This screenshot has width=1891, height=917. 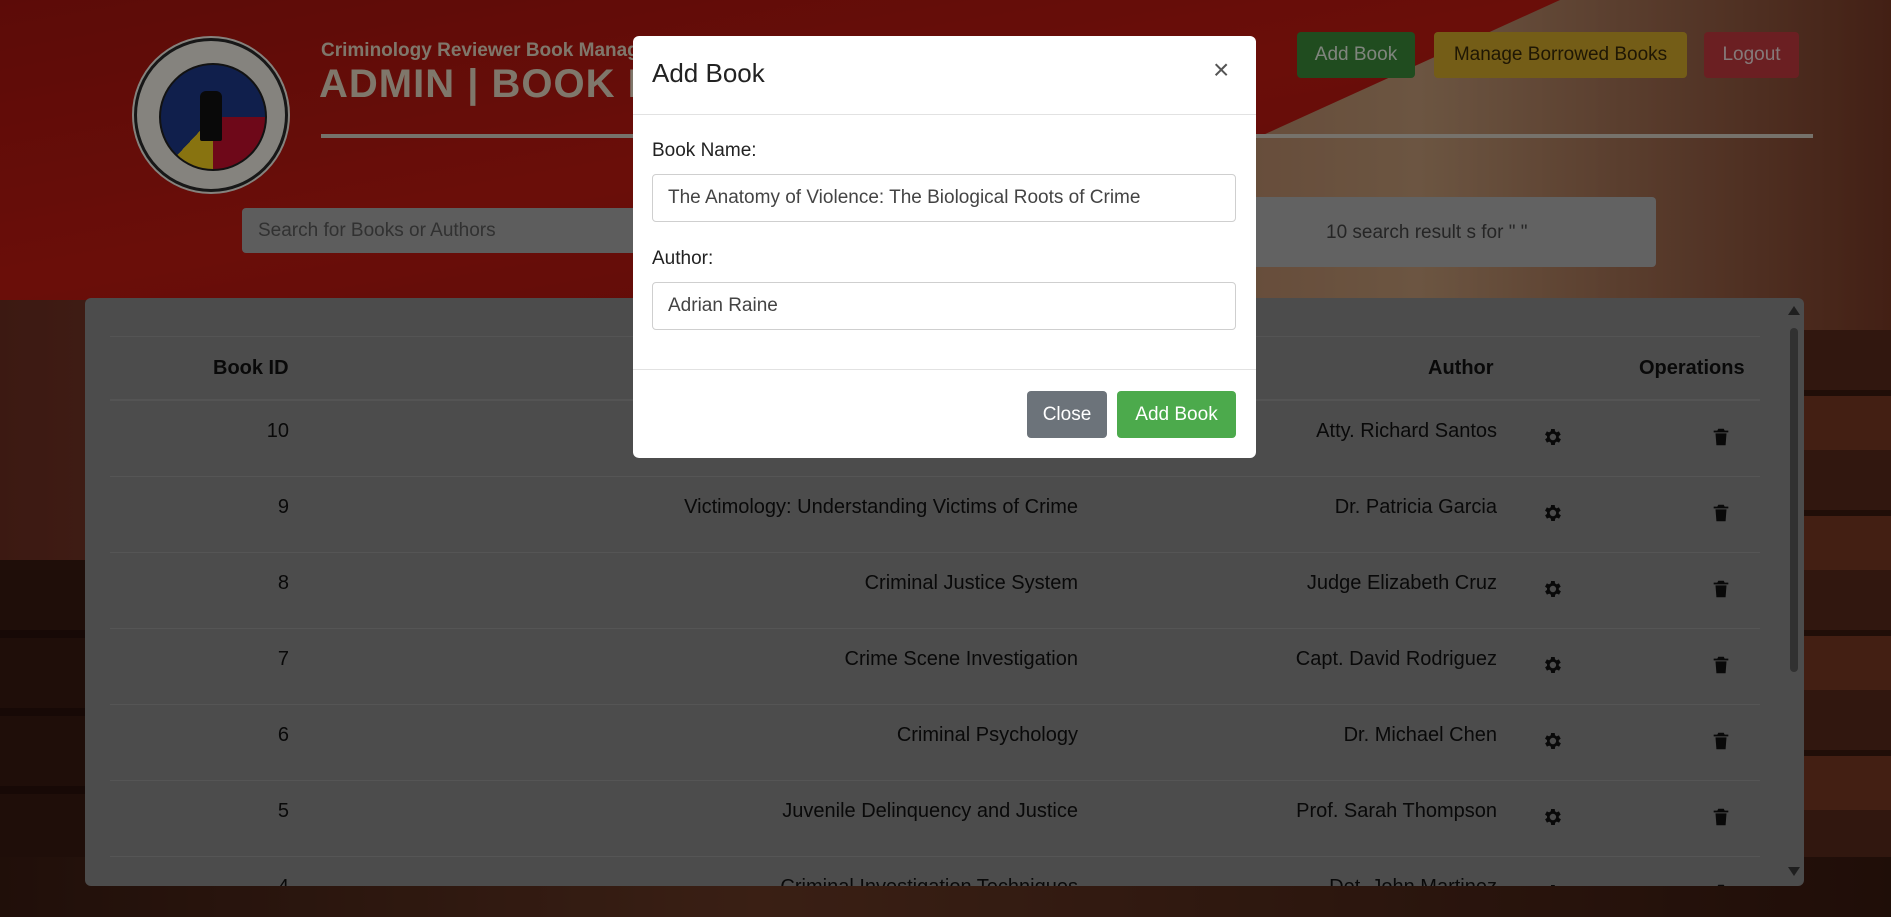 What do you see at coordinates (1221, 70) in the screenshot?
I see `close-icon: ×` at bounding box center [1221, 70].